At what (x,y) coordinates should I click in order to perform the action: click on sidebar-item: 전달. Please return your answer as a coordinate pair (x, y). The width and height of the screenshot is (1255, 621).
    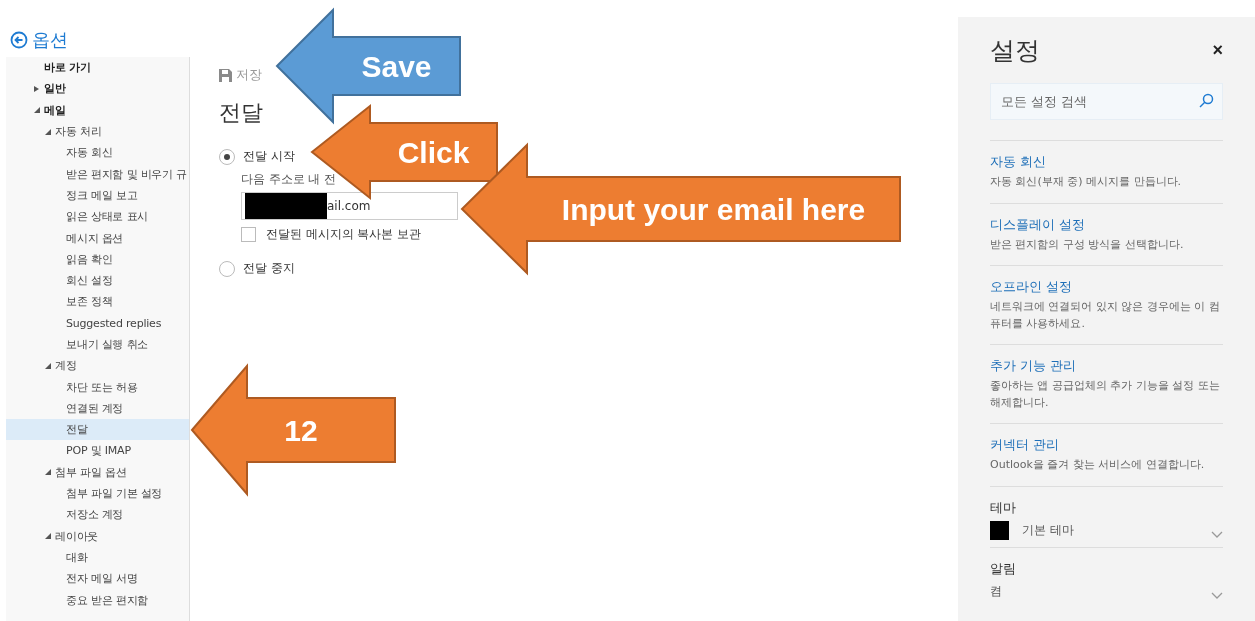
    Looking at the image, I should click on (97, 430).